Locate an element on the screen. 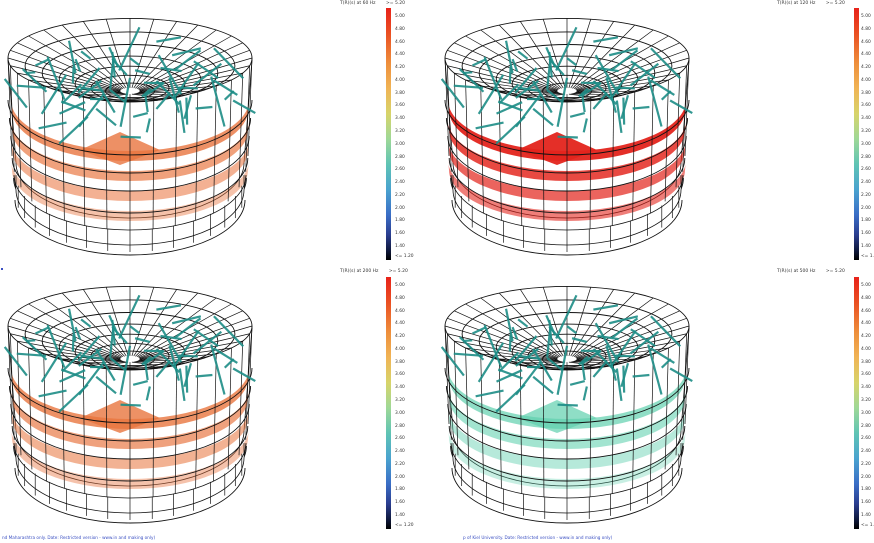 The width and height of the screenshot is (874, 543). frequency-label: T(R)(s) at 60 Hz is located at coordinates (358, 3).